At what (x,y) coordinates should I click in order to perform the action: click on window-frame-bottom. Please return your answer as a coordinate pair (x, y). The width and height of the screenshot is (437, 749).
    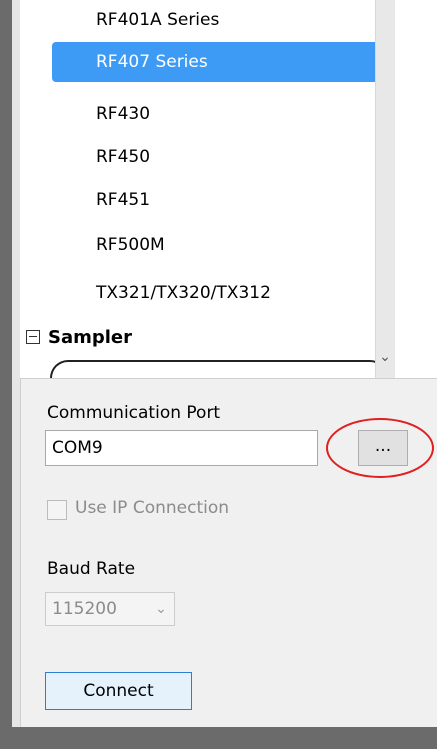
    Looking at the image, I should click on (218, 738).